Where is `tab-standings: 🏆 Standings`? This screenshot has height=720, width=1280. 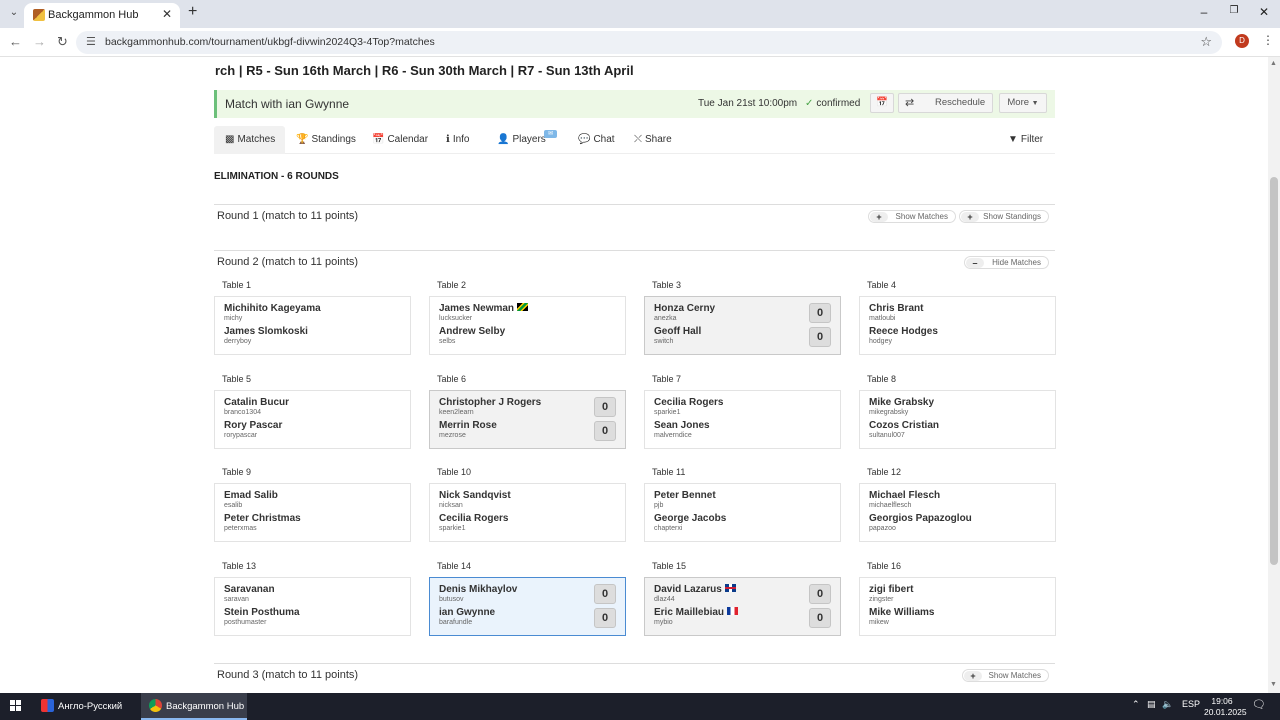
tab-standings: 🏆 Standings is located at coordinates (326, 140).